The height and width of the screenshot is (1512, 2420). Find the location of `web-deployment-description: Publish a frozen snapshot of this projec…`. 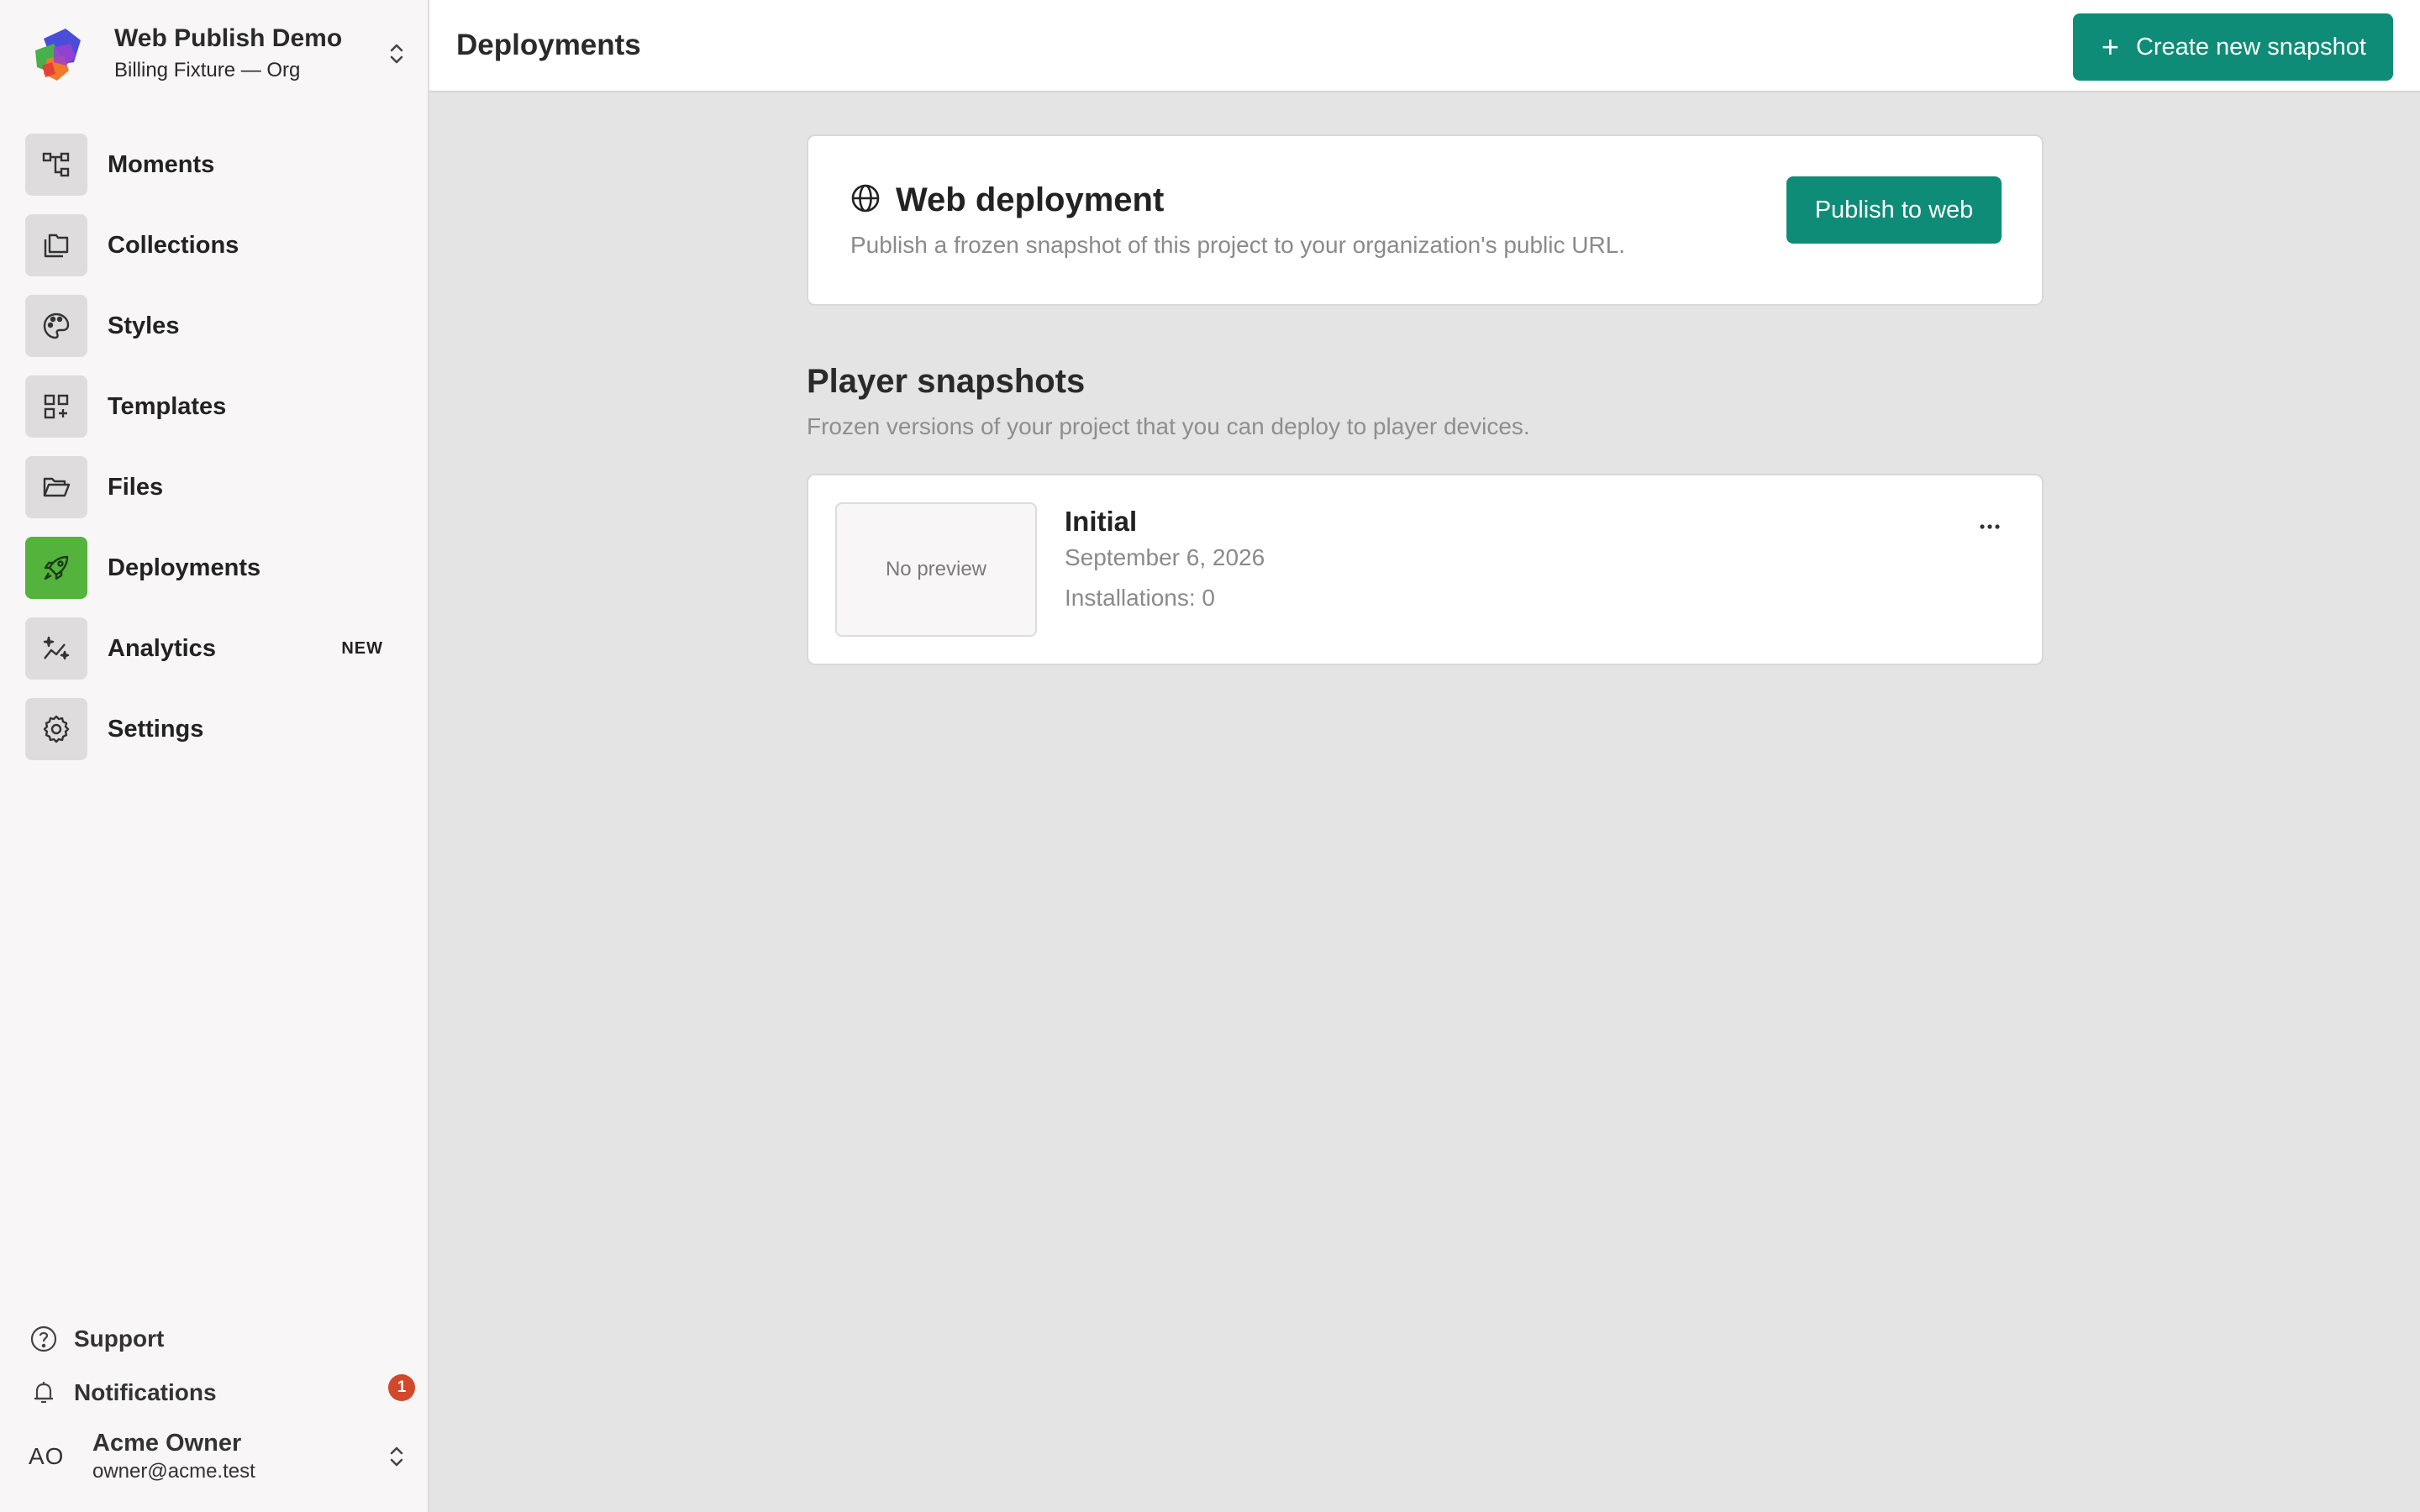

web-deployment-description: Publish a frozen snapshot of this projec… is located at coordinates (1238, 245).